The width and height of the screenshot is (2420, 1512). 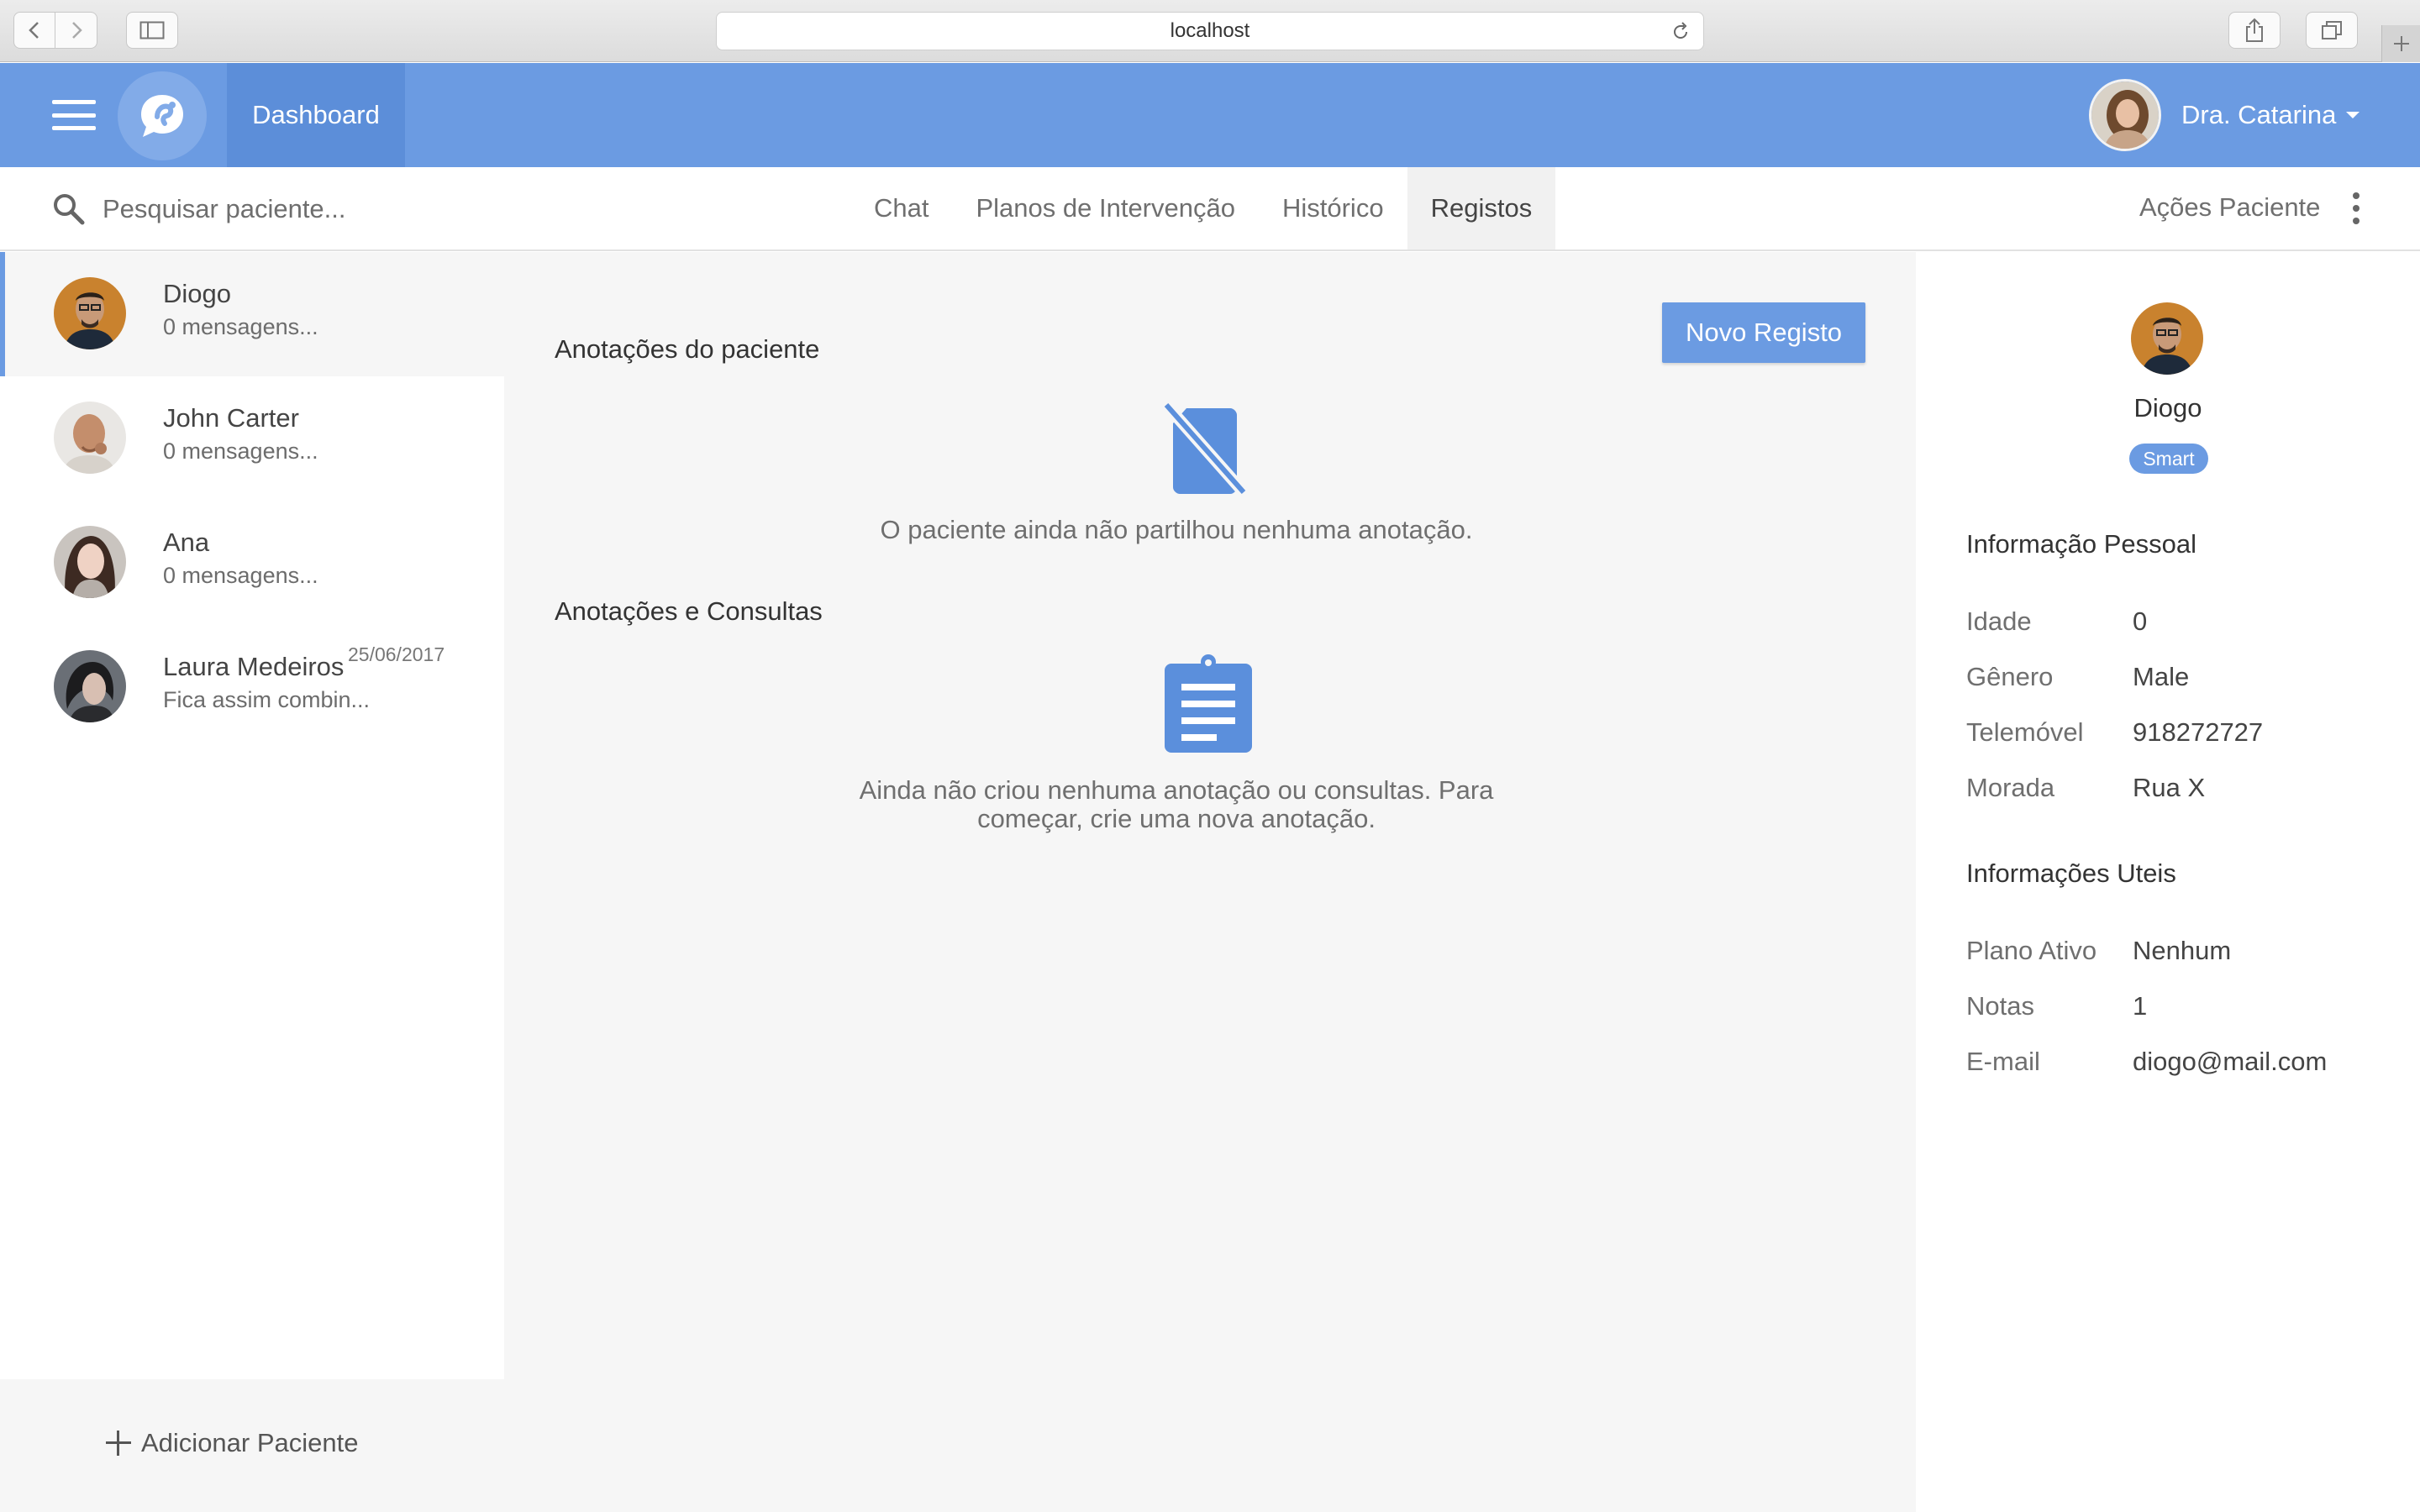 What do you see at coordinates (2025, 732) in the screenshot?
I see `phone-label: Telemóvel` at bounding box center [2025, 732].